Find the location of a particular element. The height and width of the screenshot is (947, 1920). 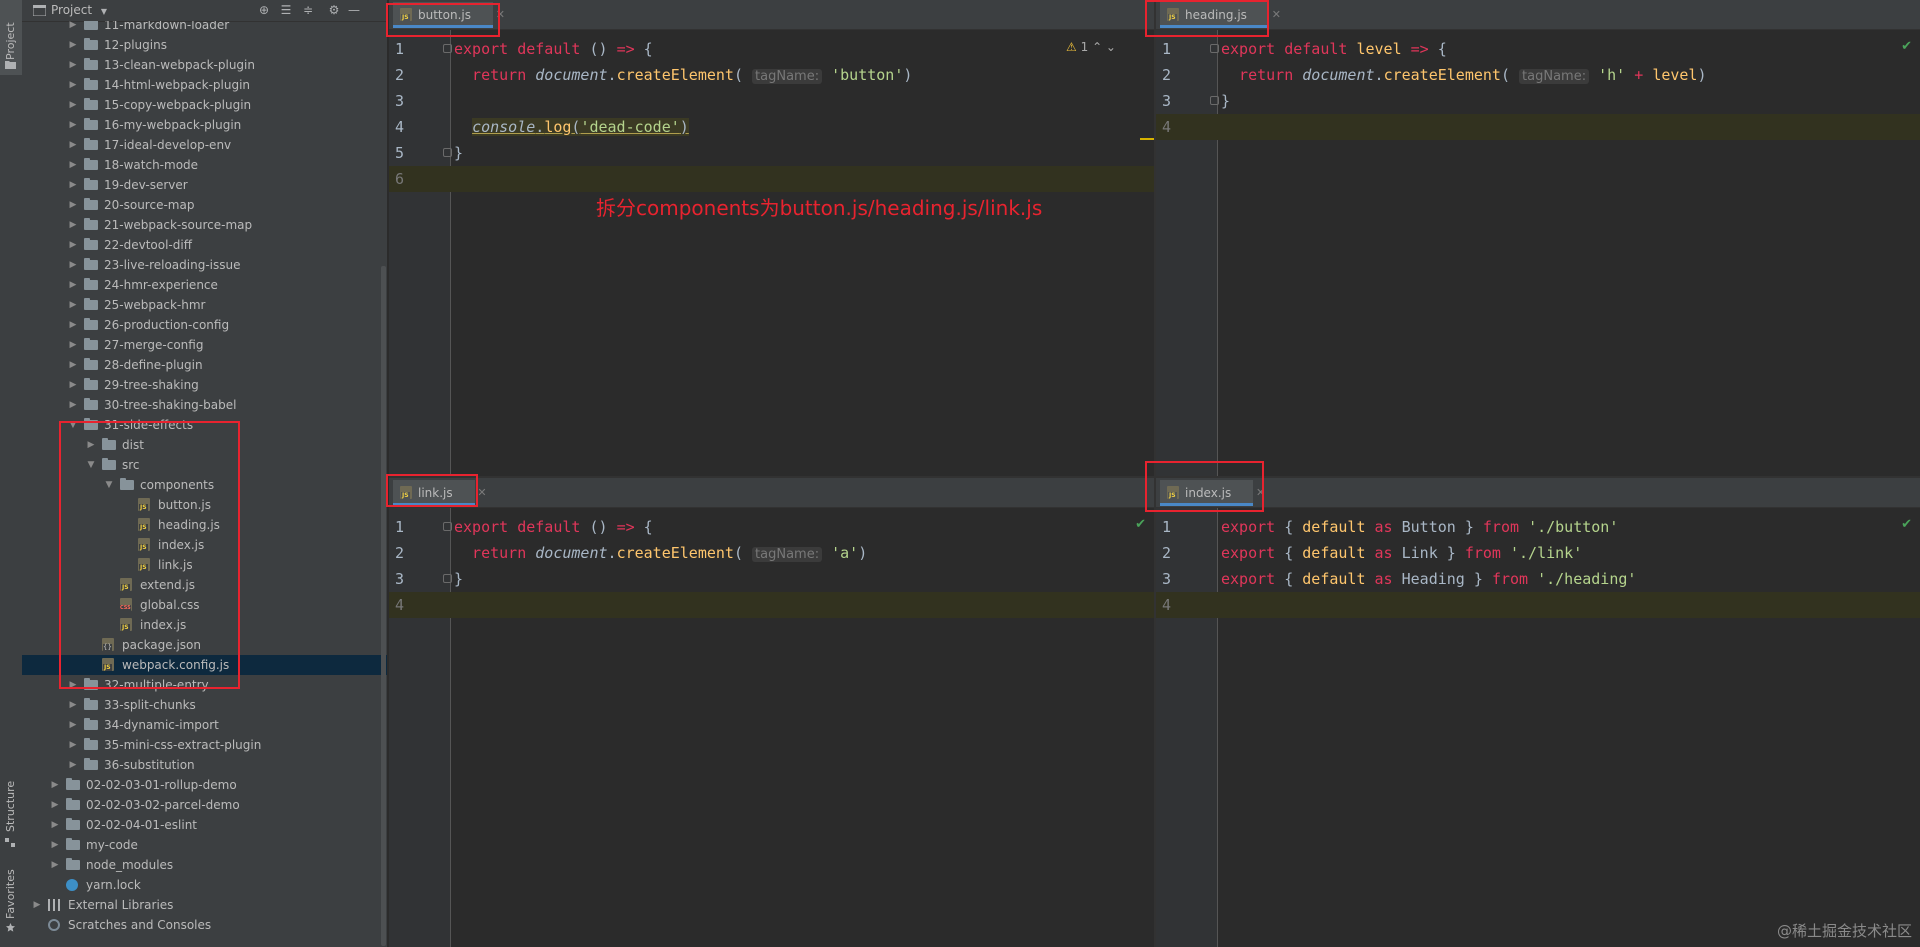

tree-item: ▶ 27-merge-config is located at coordinates (204, 345).